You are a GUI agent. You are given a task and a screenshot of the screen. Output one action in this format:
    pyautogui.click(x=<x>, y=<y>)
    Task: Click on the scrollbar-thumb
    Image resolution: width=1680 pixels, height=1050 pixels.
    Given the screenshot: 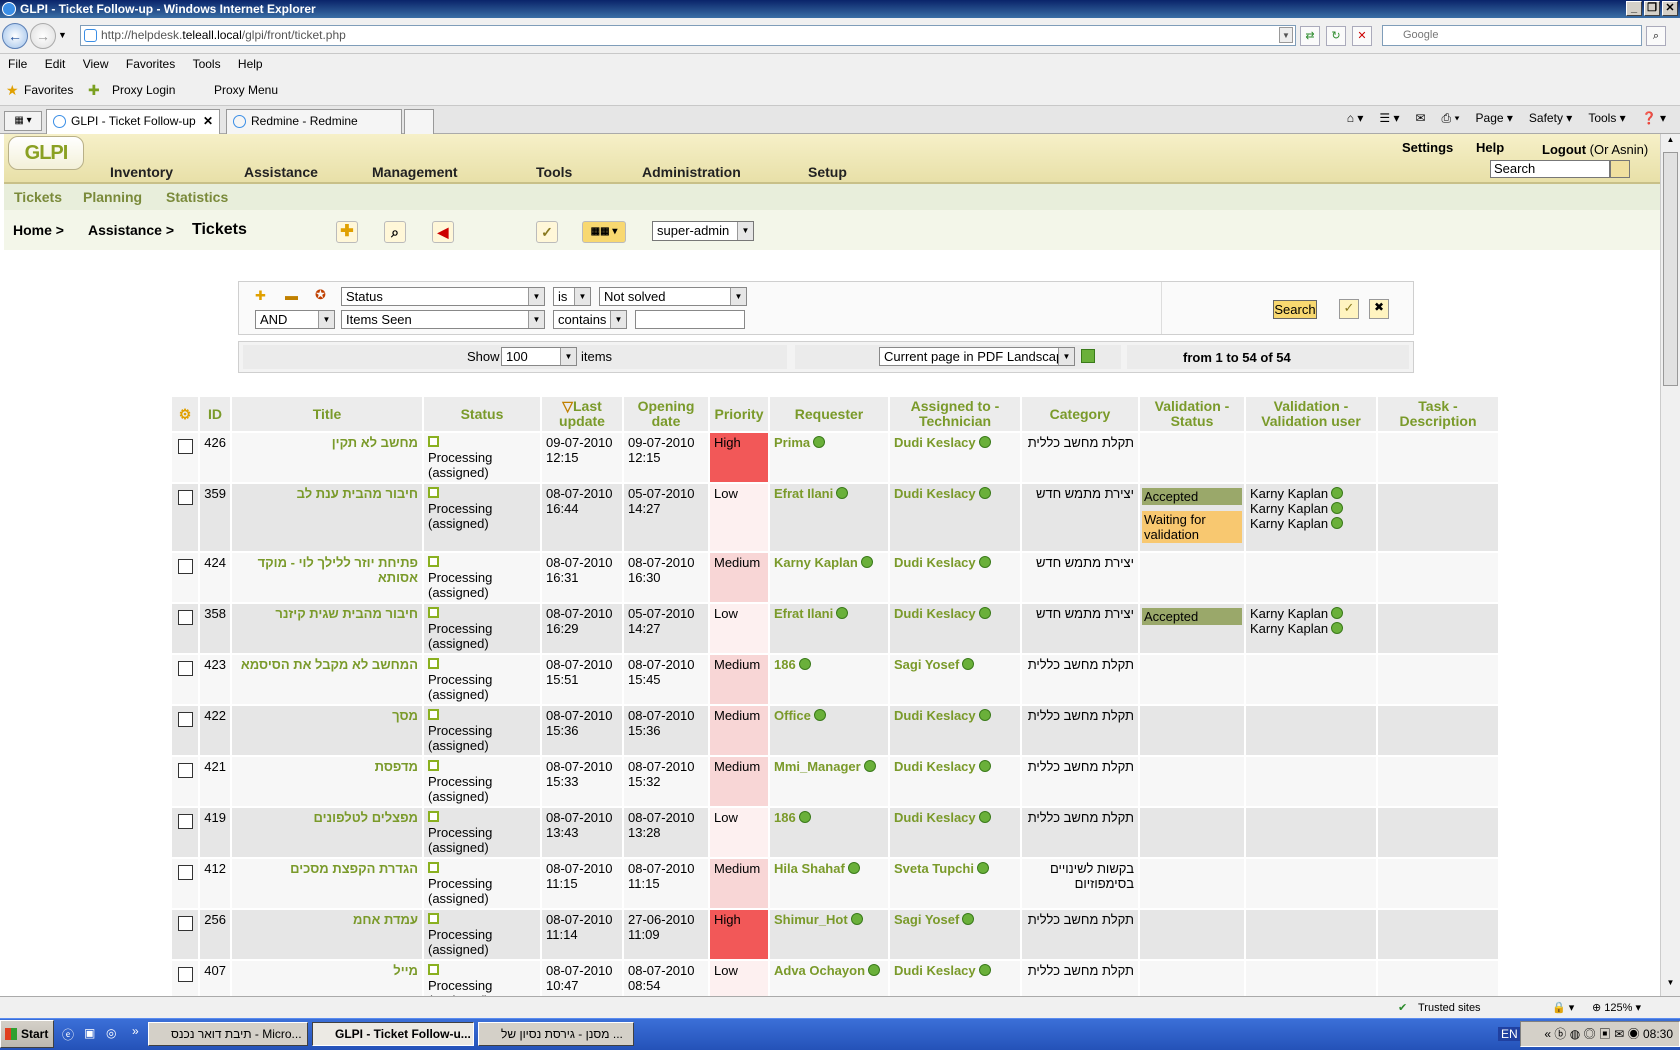 What is the action you would take?
    pyautogui.click(x=1670, y=269)
    